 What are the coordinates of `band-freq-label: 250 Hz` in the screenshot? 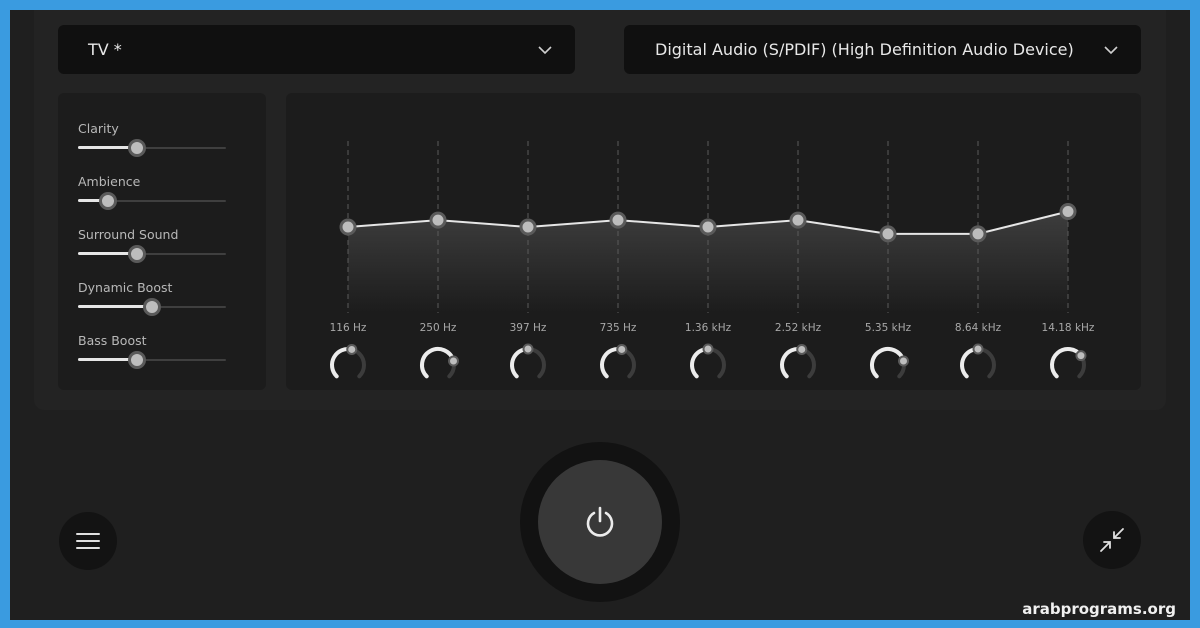 It's located at (438, 328).